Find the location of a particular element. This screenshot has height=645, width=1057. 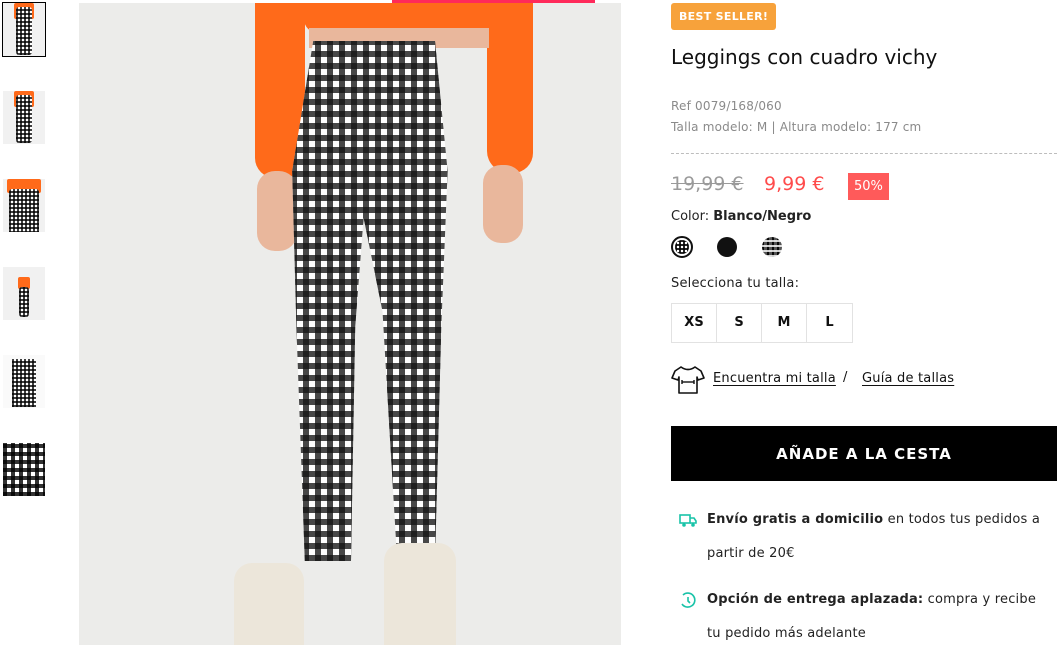

swatch-plaid is located at coordinates (772, 247).